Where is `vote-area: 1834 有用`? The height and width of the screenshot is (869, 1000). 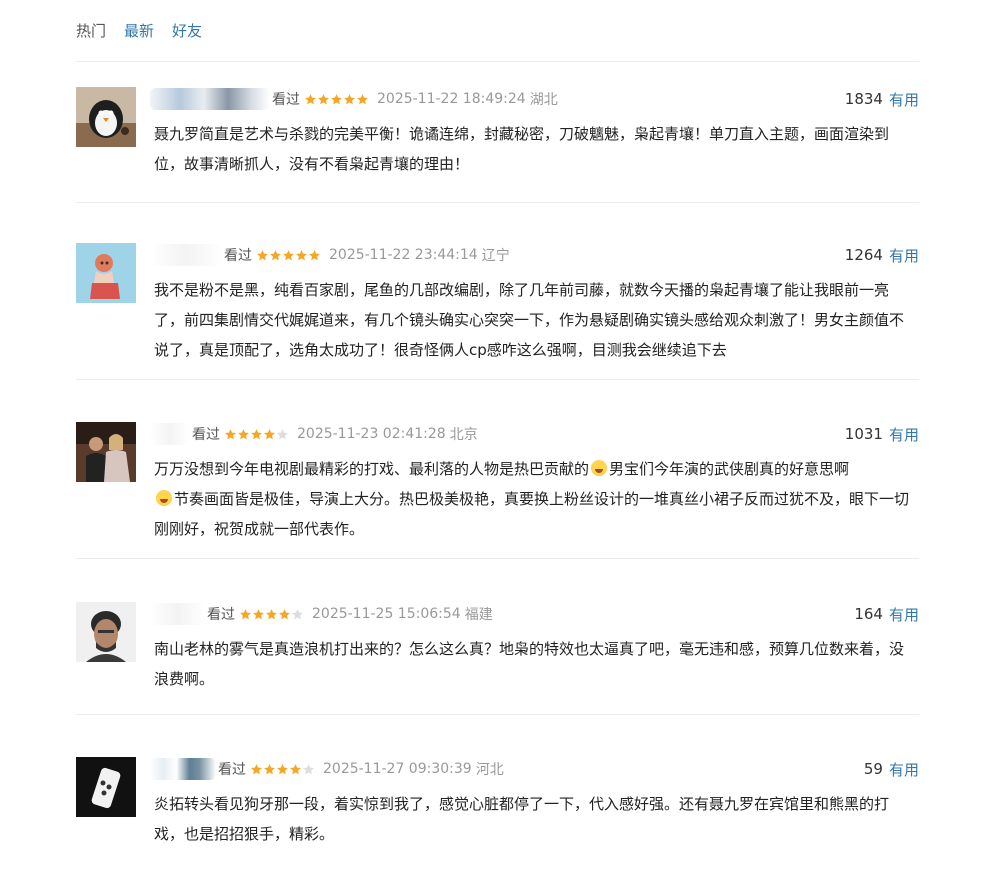
vote-area: 1834 有用 is located at coordinates (882, 99).